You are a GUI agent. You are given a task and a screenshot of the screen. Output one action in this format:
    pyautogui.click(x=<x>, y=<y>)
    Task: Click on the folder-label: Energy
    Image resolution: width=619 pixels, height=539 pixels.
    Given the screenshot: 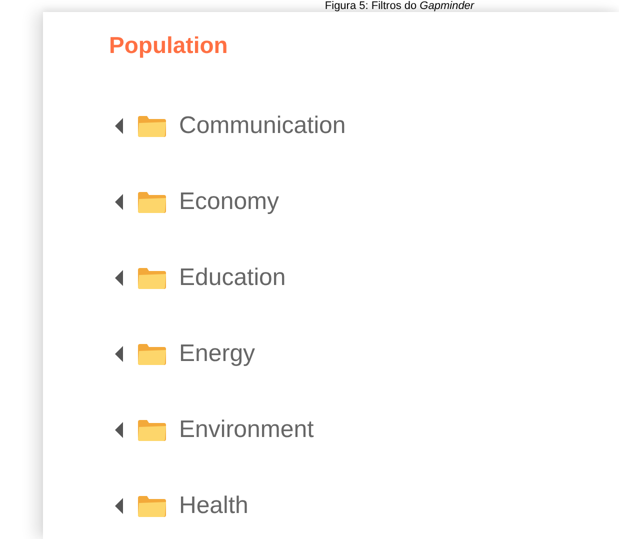 What is the action you would take?
    pyautogui.click(x=217, y=354)
    